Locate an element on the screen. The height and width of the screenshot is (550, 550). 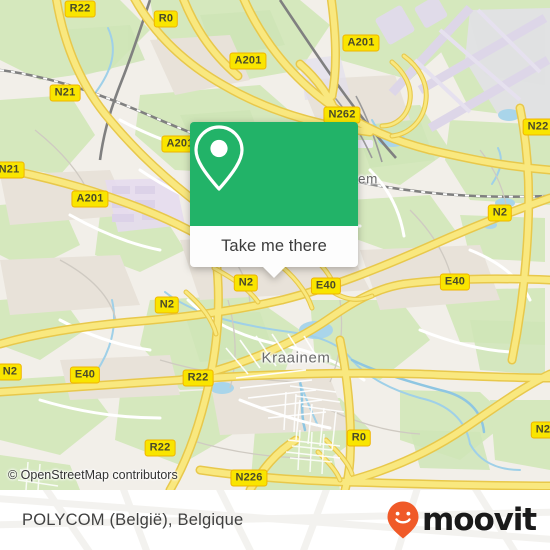
osm-attribution: © OpenStreetMap contributors is located at coordinates (93, 475).